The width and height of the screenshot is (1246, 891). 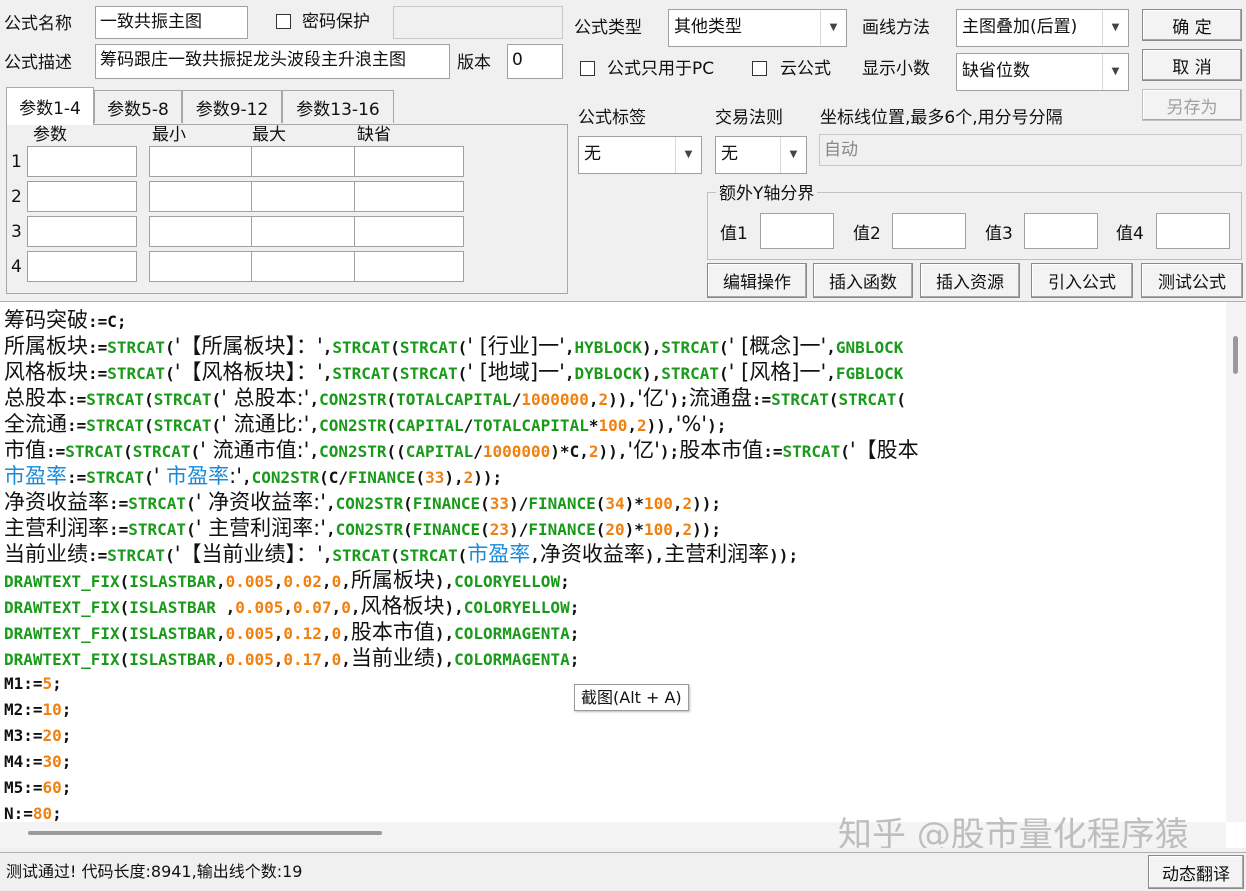 I want to click on value3-input, so click(x=1061, y=231).